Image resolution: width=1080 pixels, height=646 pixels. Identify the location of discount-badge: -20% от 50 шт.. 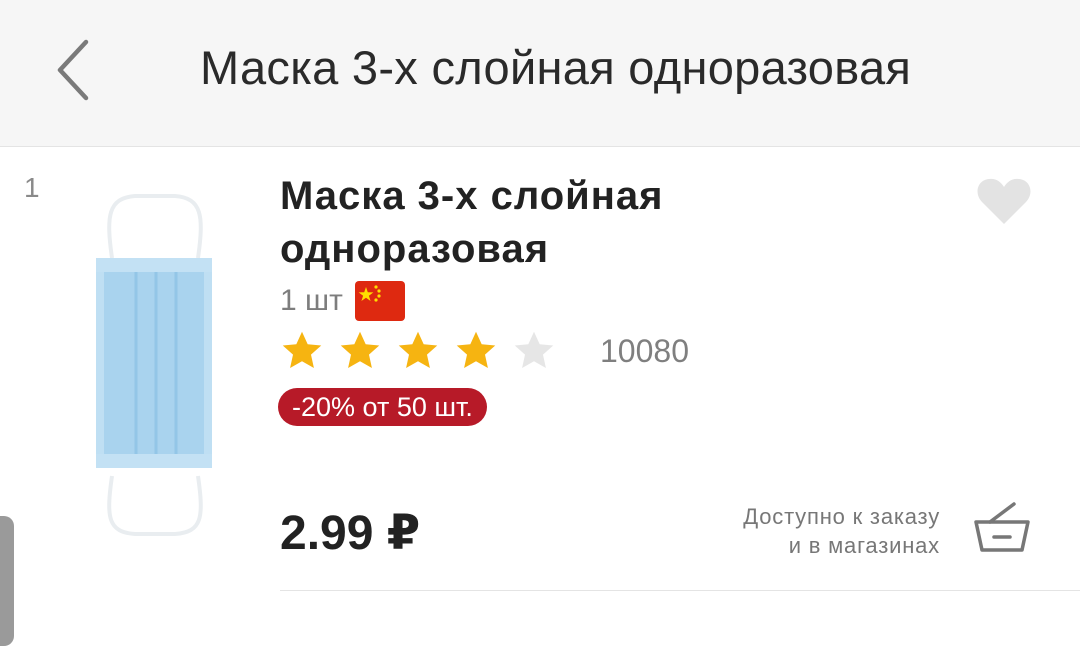
(382, 407).